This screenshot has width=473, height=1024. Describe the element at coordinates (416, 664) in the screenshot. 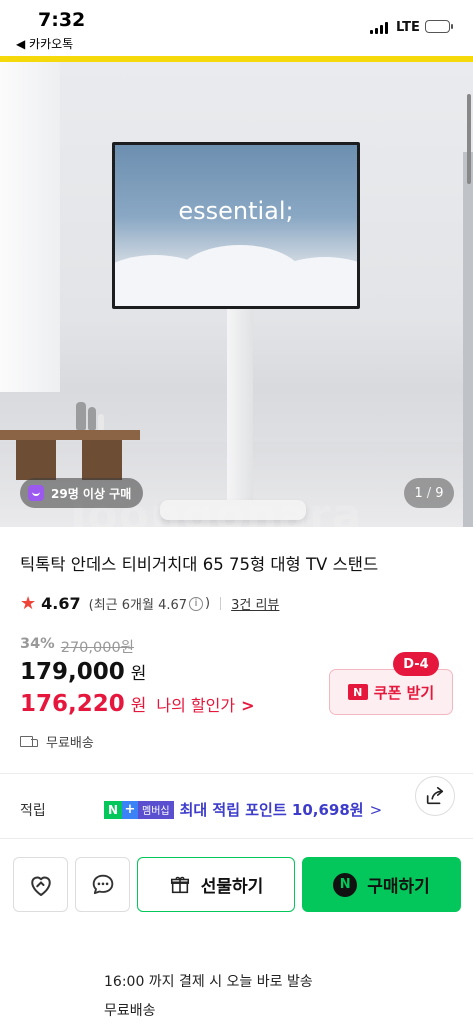

I see `dday-badge: D-4` at that location.